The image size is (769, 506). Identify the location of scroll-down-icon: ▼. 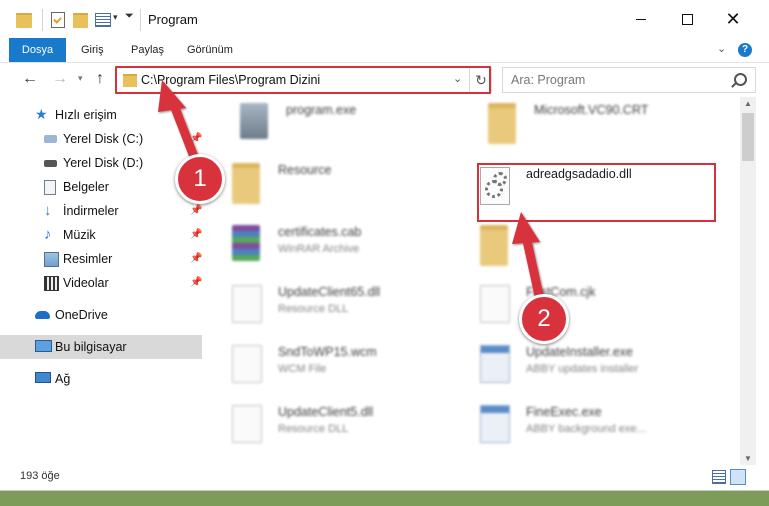
(748, 458).